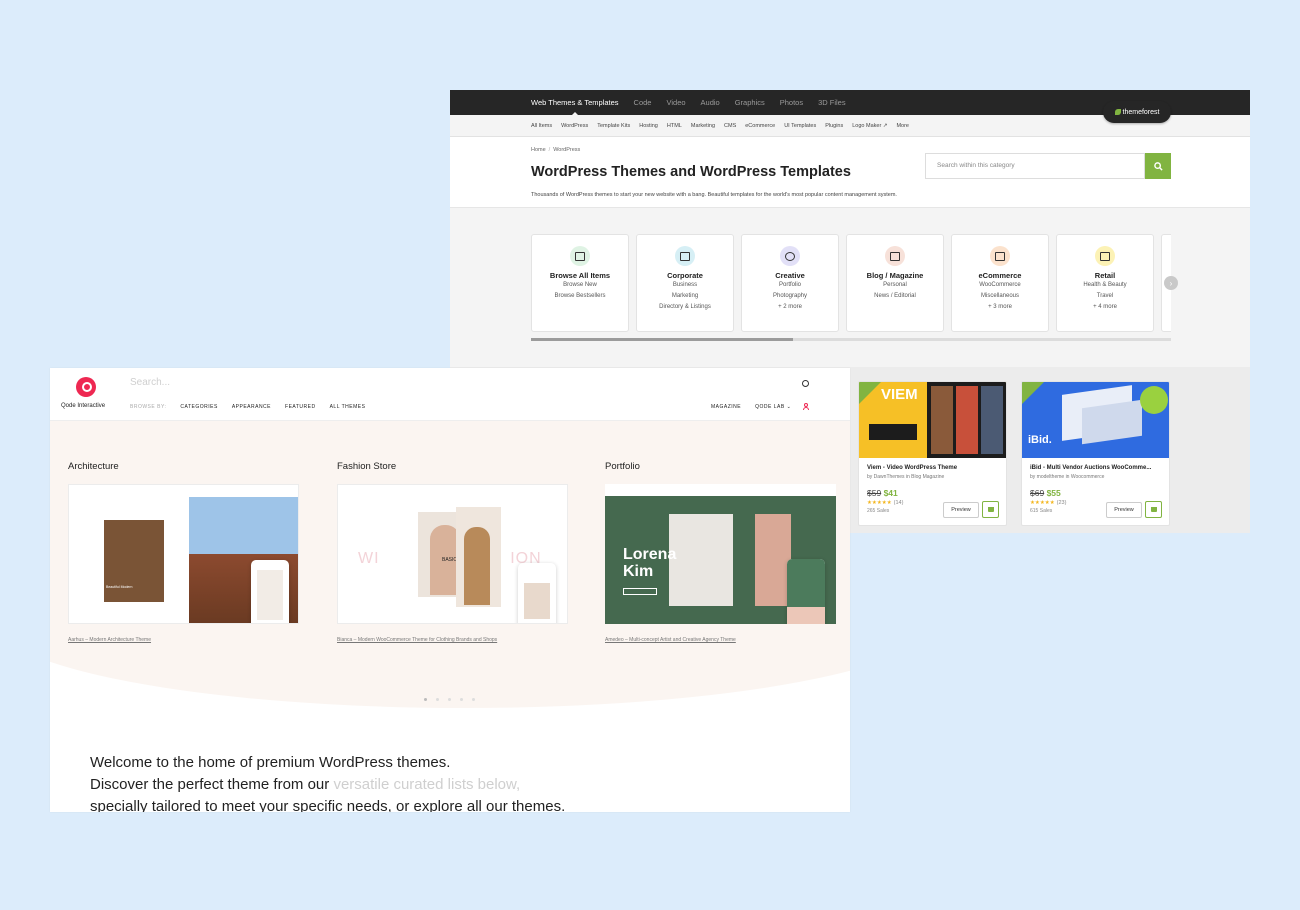 The width and height of the screenshot is (1300, 910). I want to click on theme-screenshot: WI ION BASICS, so click(452, 554).